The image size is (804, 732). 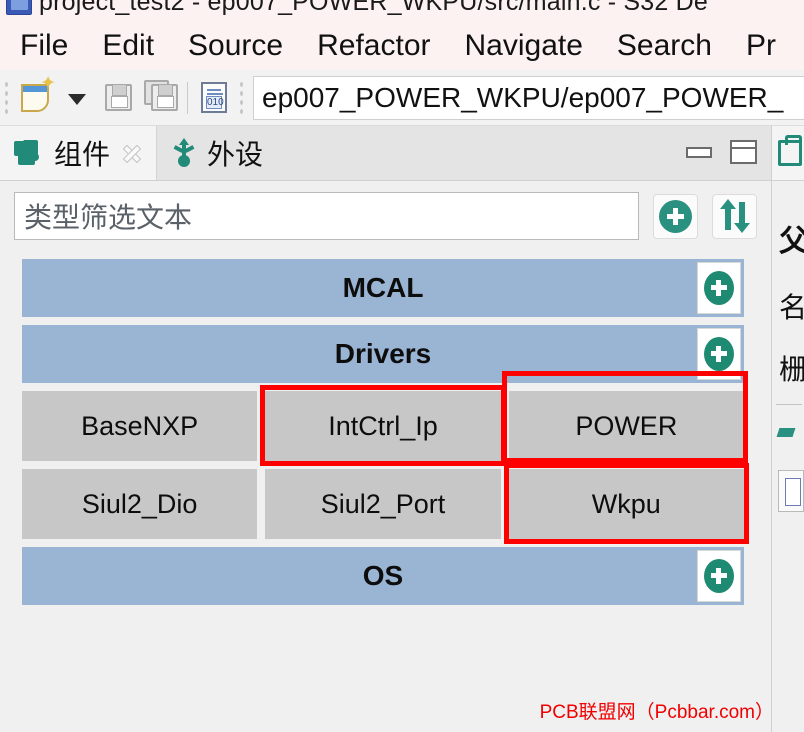 I want to click on group-title-drivers: Drivers, so click(x=383, y=353).